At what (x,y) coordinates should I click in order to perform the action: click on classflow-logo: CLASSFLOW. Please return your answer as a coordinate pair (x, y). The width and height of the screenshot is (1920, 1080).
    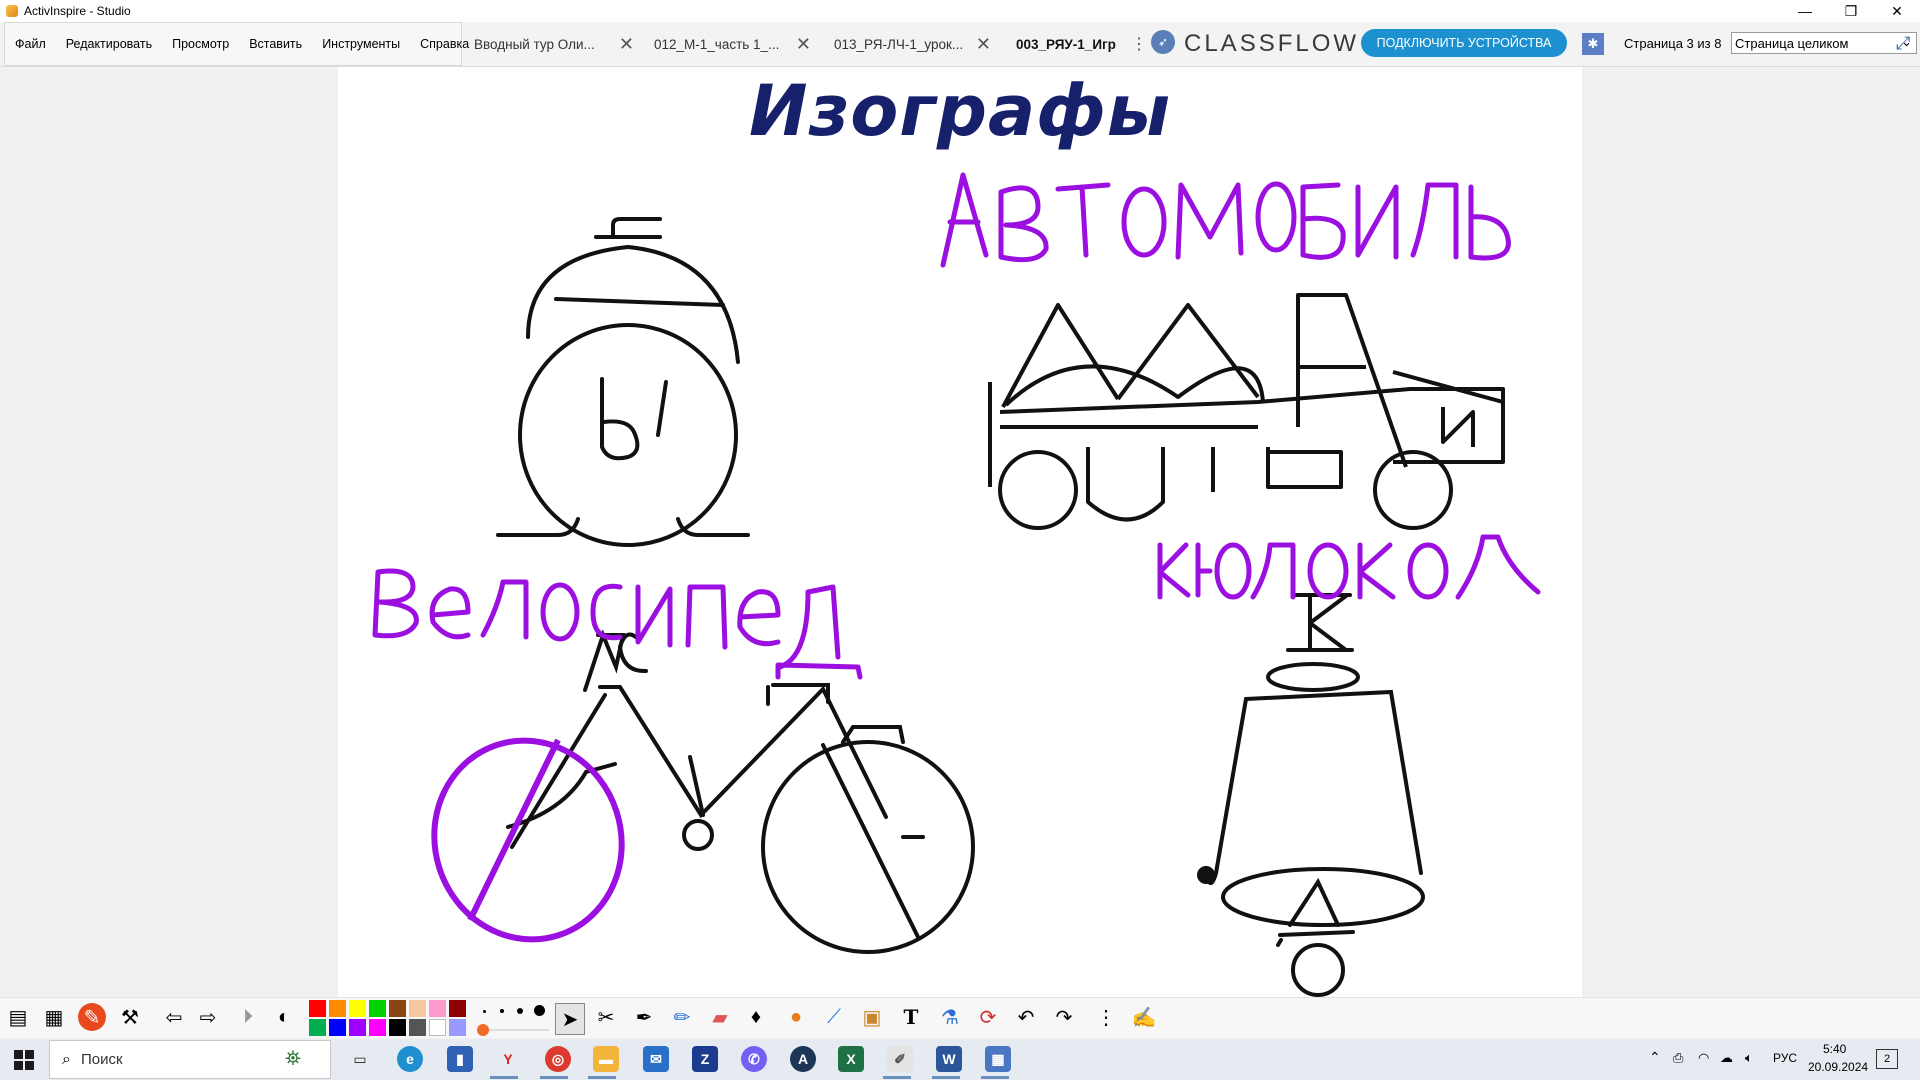
    Looking at the image, I should click on (1272, 43).